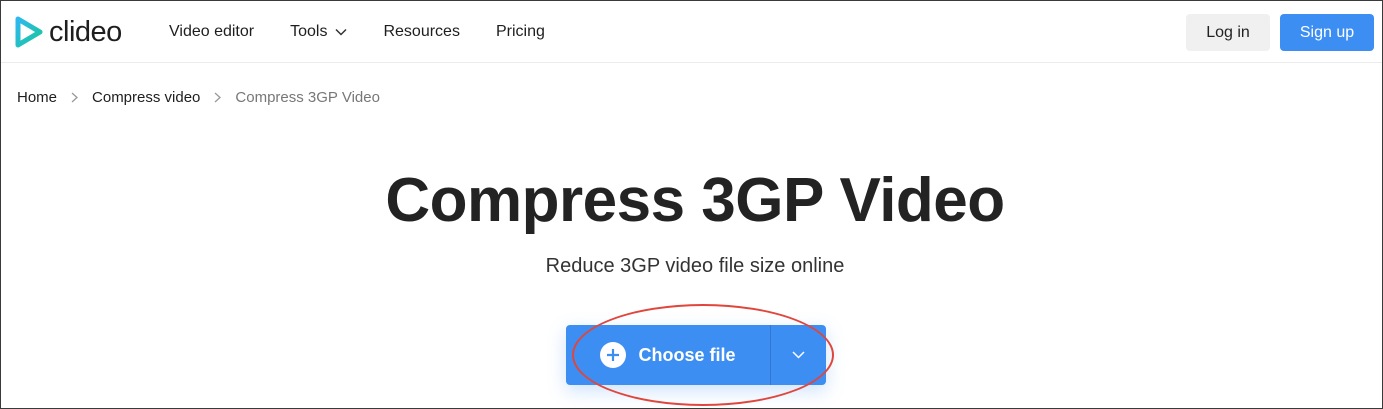  I want to click on nav-video-editor: Video editor, so click(211, 32).